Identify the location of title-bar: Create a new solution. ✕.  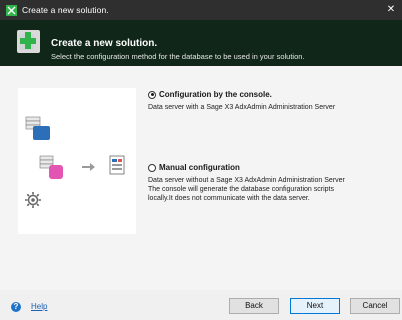
(201, 10).